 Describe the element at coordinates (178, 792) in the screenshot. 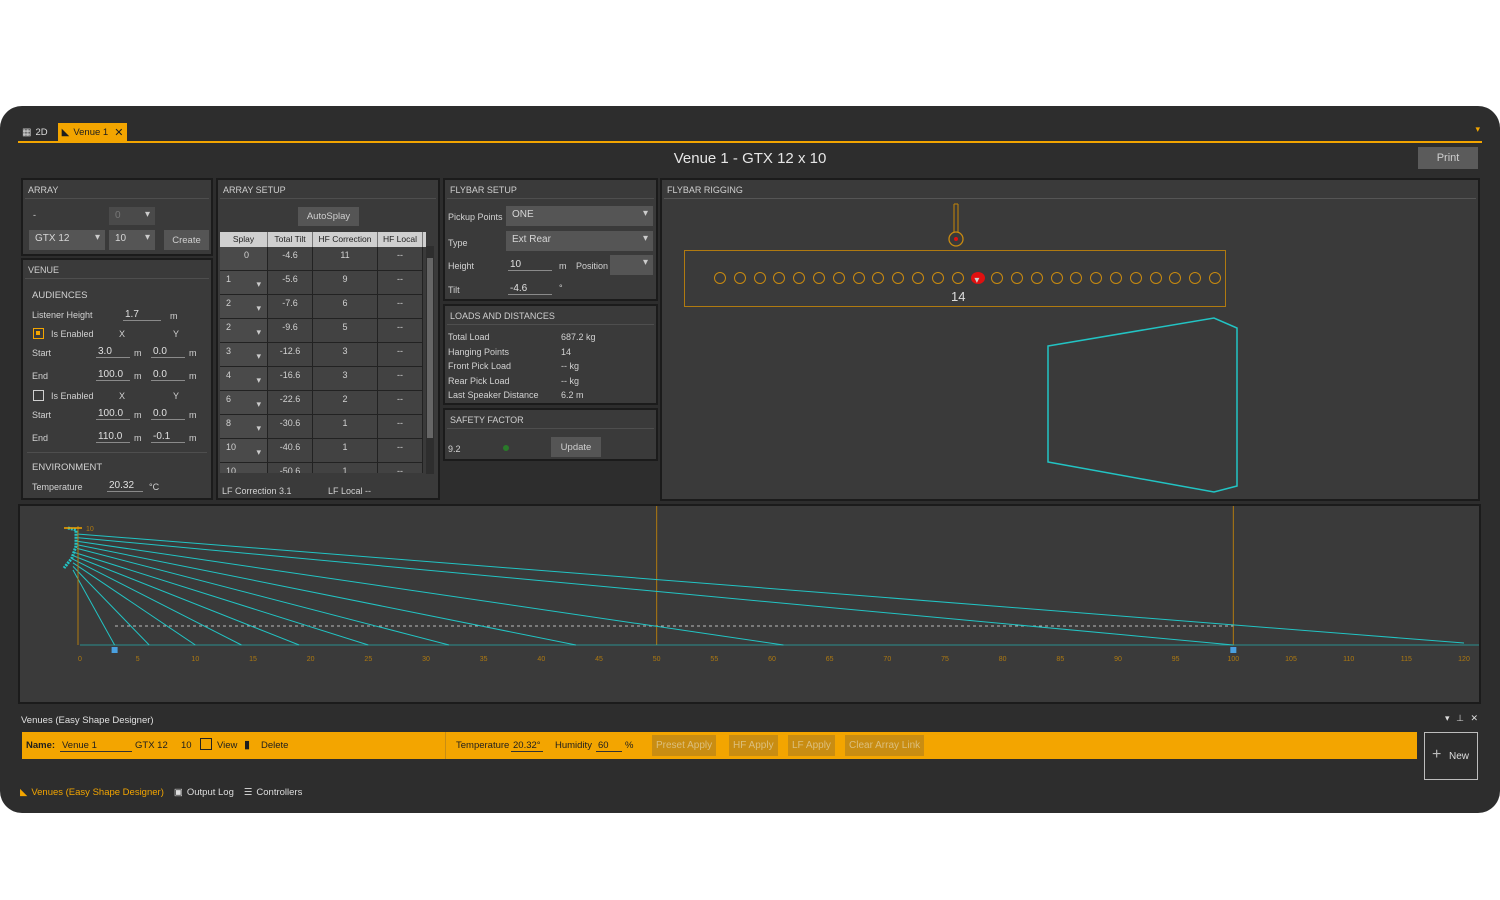

I see `terminal-icon: ▣` at that location.